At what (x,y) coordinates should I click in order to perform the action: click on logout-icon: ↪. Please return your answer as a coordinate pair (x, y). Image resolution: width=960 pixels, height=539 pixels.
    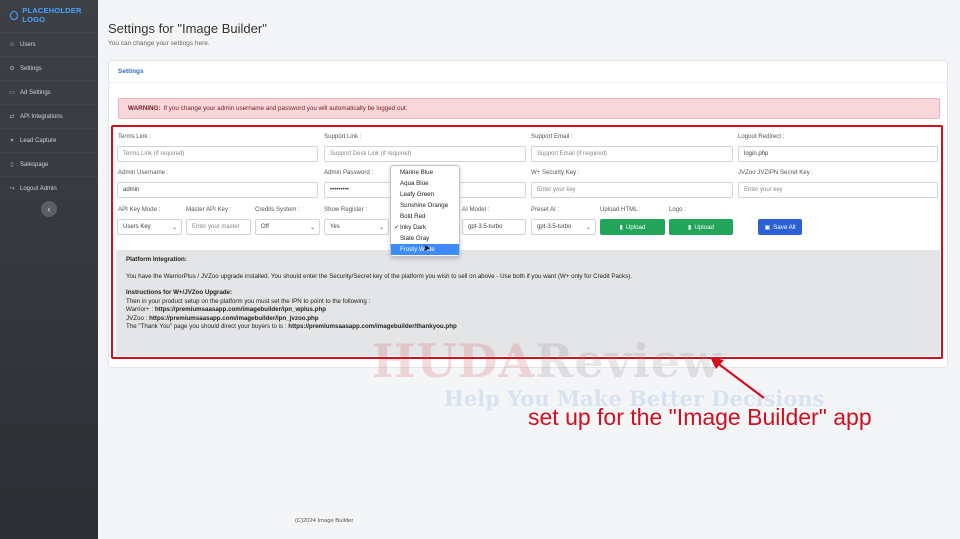
    Looking at the image, I should click on (12, 189).